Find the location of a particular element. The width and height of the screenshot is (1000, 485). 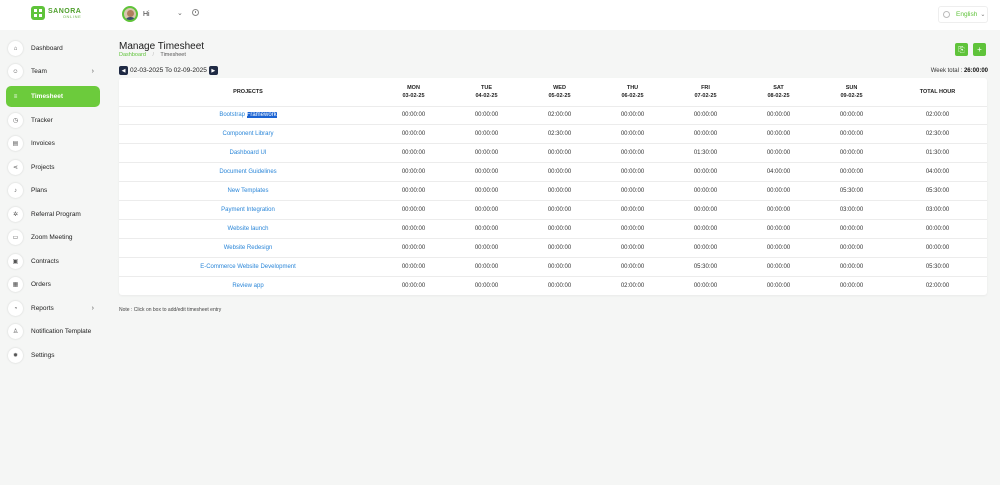

sidebar-item-timesheet: ≡ Timesheet is located at coordinates (53, 96).